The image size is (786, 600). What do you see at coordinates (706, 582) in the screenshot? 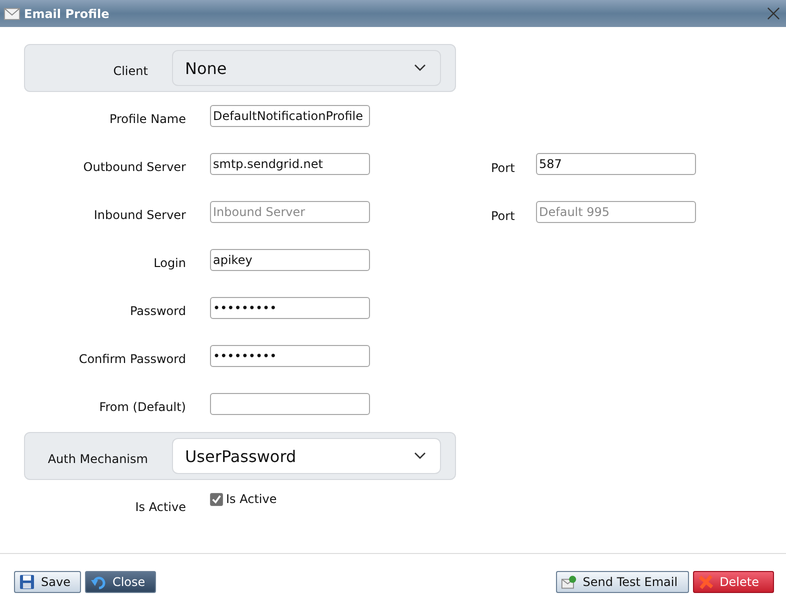
I see `delete-x-icon` at bounding box center [706, 582].